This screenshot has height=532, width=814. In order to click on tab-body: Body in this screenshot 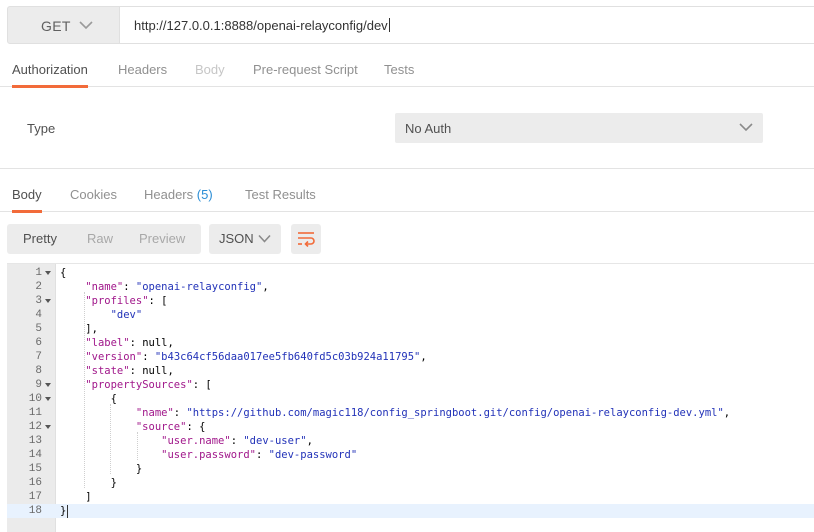, I will do `click(210, 69)`.